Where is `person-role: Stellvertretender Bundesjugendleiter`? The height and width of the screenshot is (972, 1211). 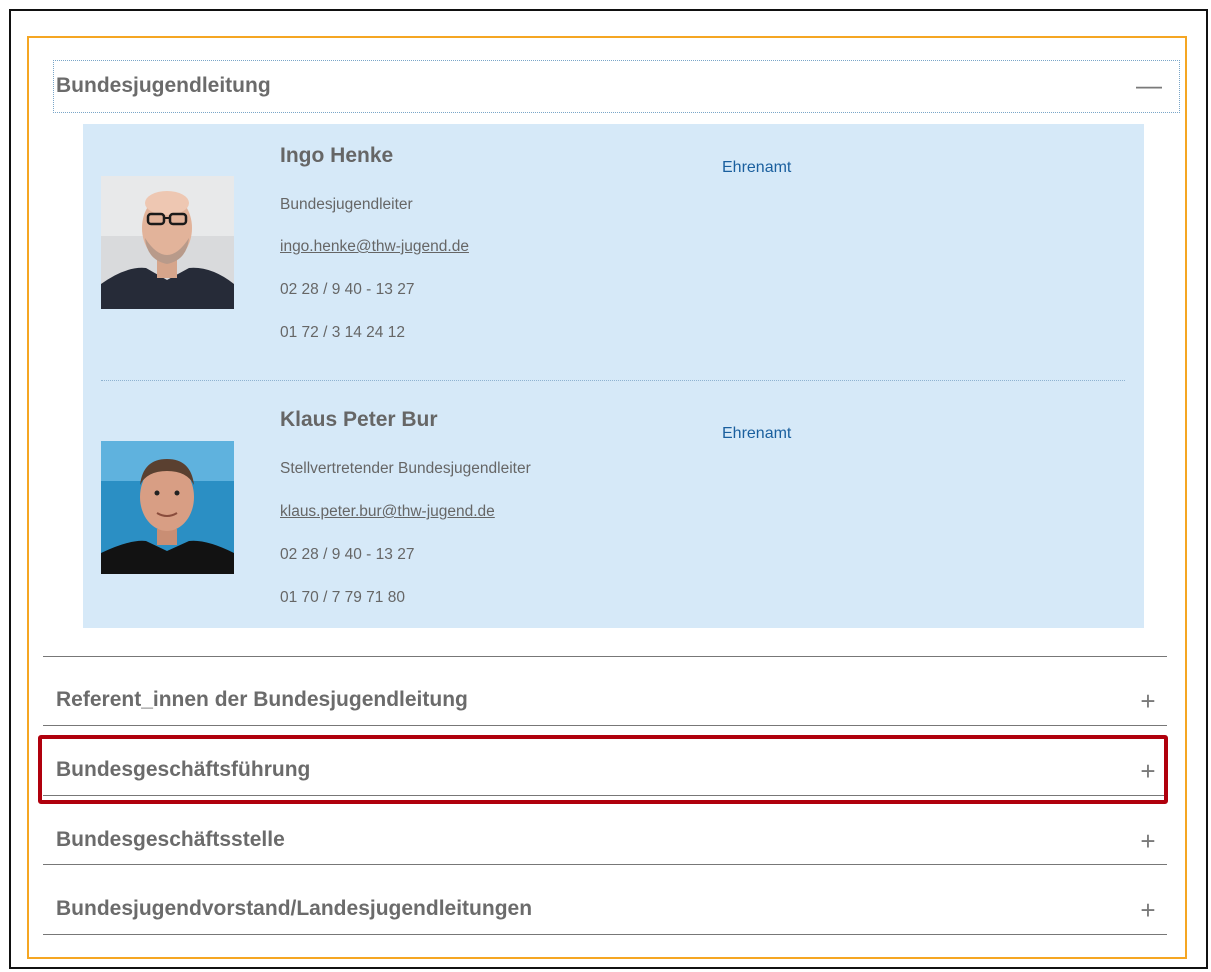
person-role: Stellvertretender Bundesjugendleiter is located at coordinates (405, 468).